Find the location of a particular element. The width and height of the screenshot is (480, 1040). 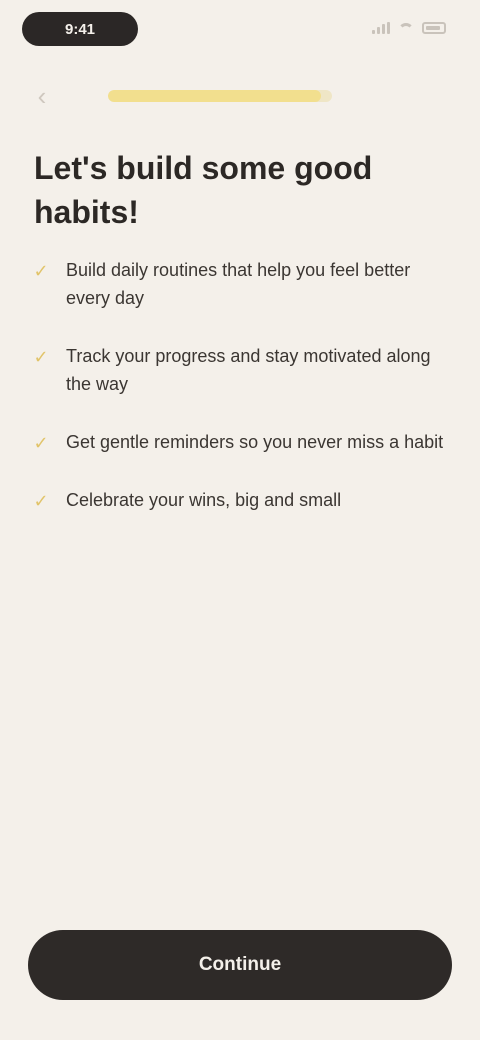

status-icons is located at coordinates (409, 28).